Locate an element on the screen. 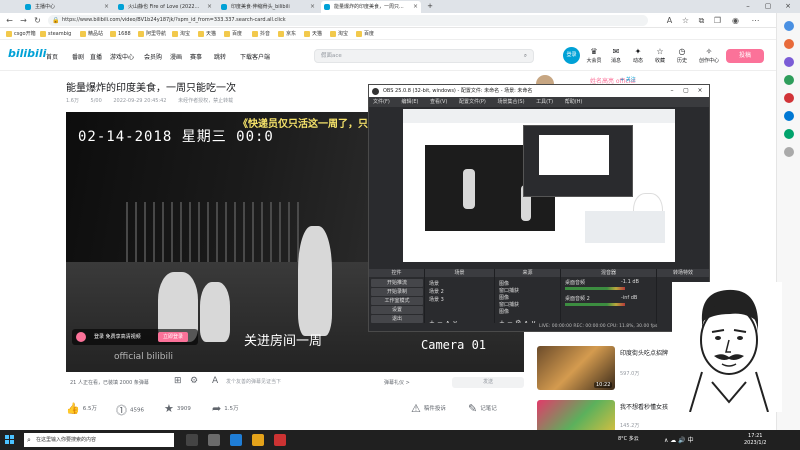  scene-item: 场景 2 is located at coordinates (436, 291).